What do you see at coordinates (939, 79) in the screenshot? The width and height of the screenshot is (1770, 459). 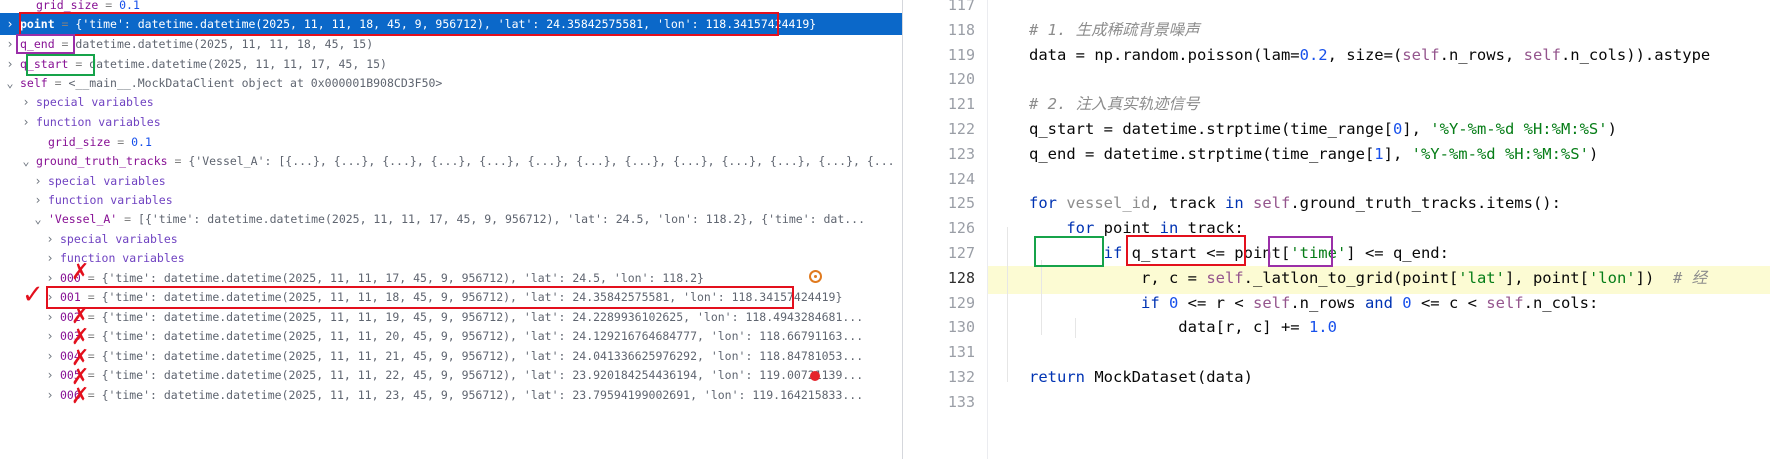 I see `line-number: 120` at bounding box center [939, 79].